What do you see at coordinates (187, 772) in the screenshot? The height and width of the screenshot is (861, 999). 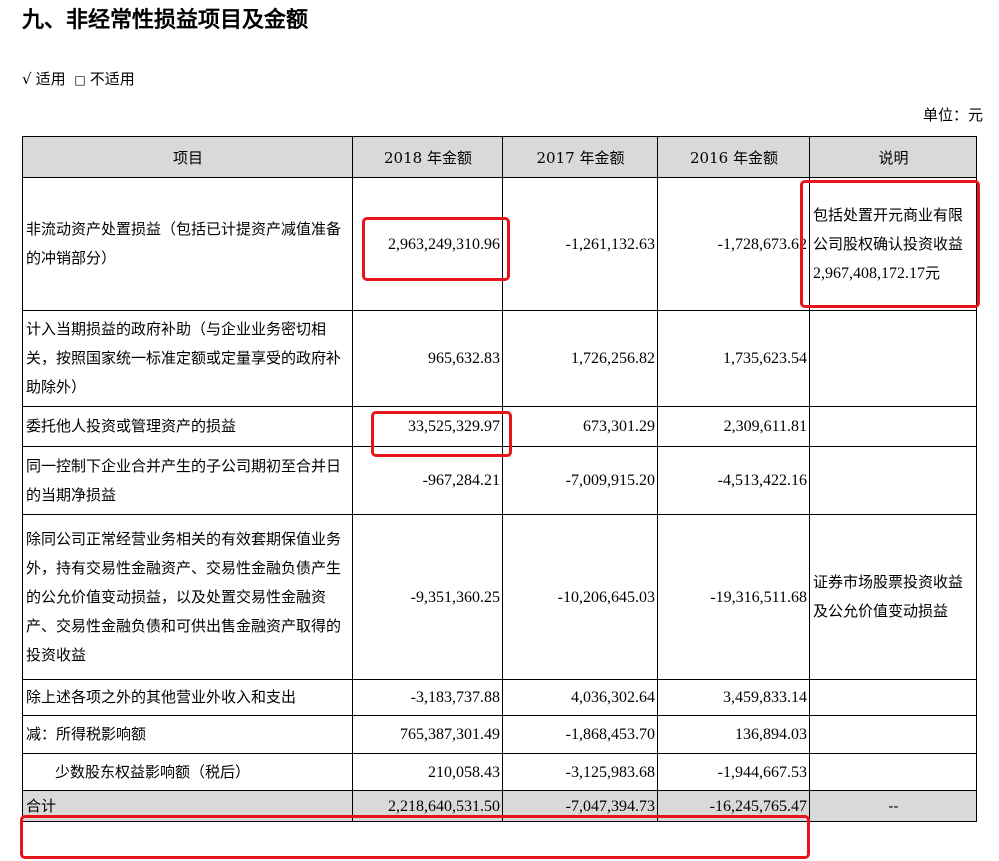 I see `row-item: 少数股东权益影响额（税后）` at bounding box center [187, 772].